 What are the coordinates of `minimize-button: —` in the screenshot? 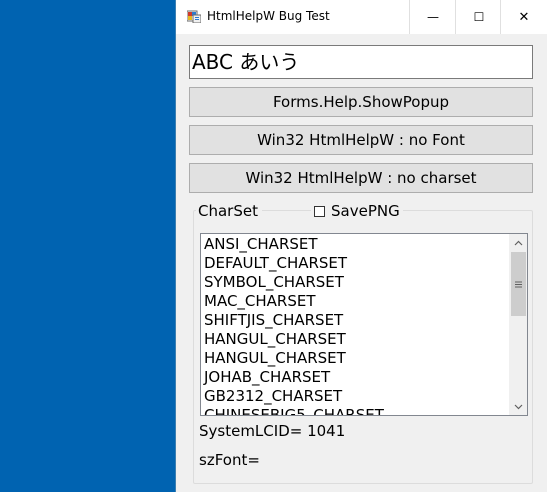 It's located at (433, 17).